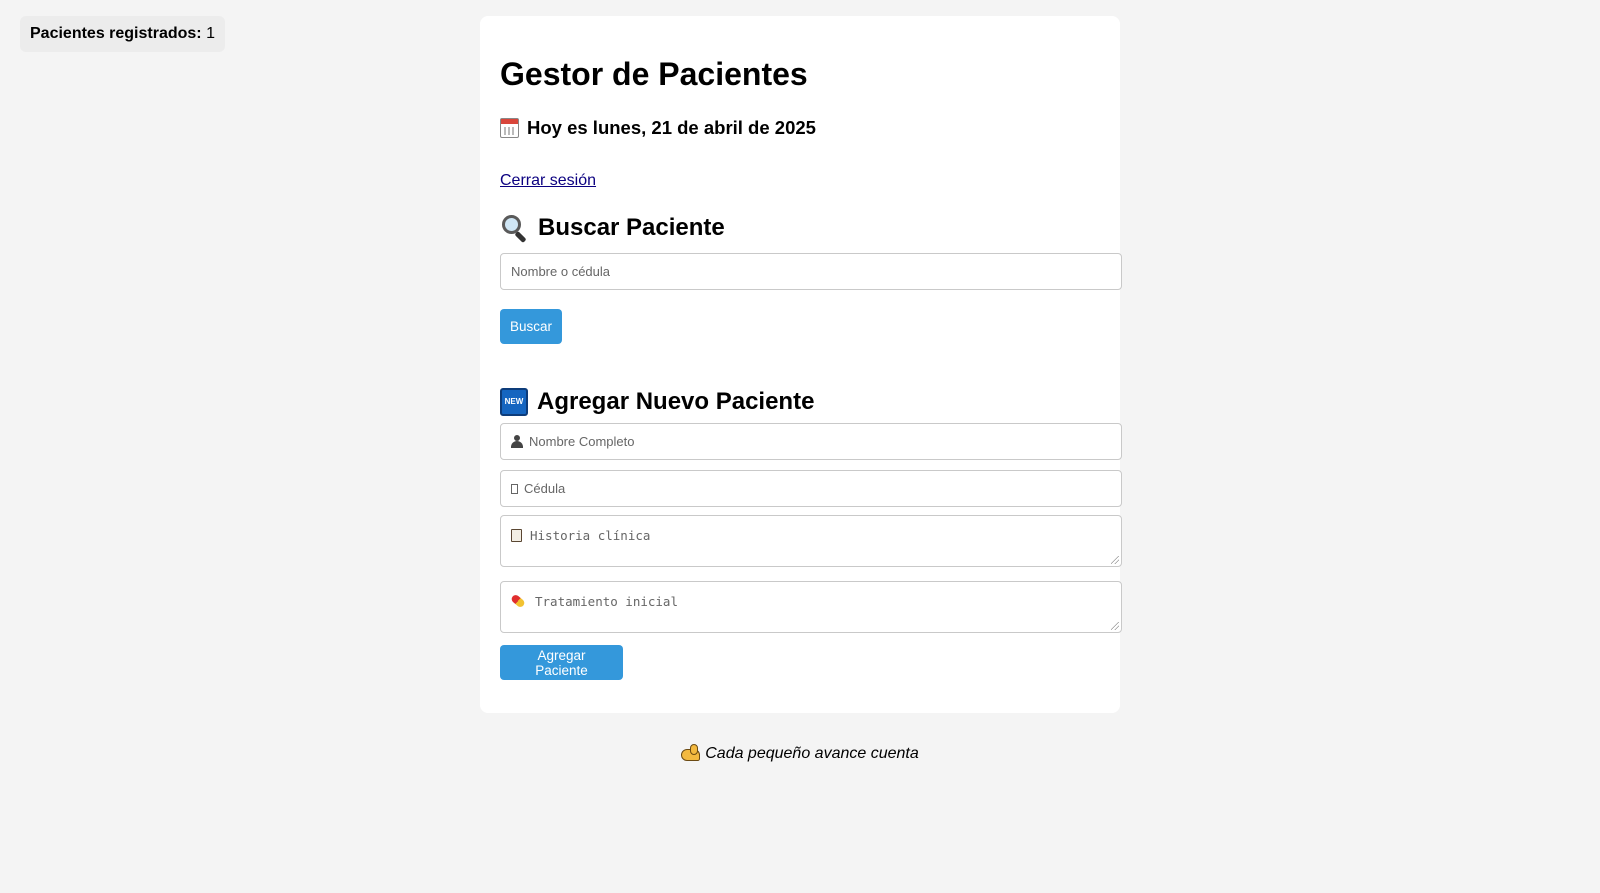  I want to click on page-title: Gestor de Pacientes, so click(654, 74).